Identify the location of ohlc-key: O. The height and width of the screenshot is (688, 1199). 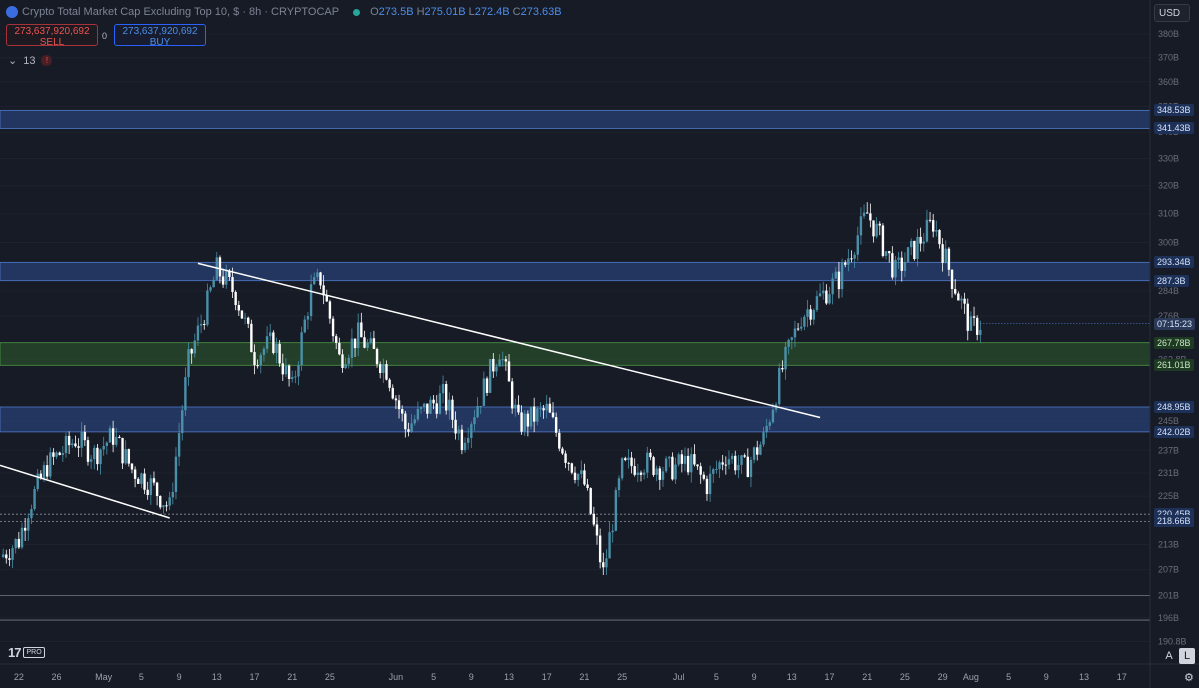
(374, 12).